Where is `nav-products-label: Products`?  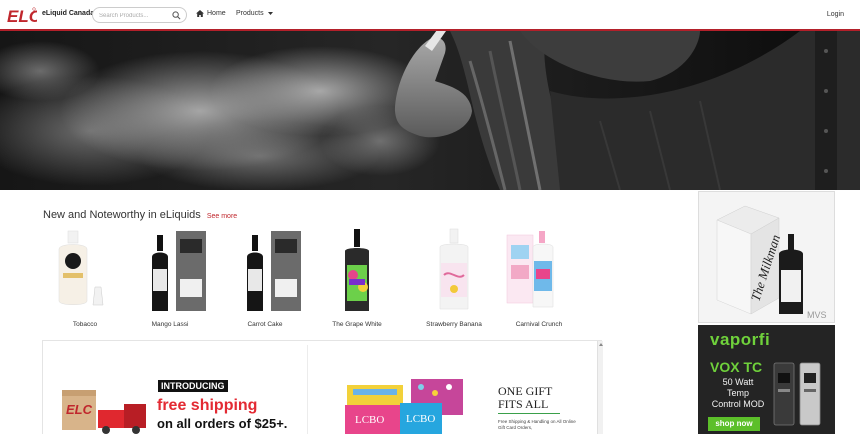 nav-products-label: Products is located at coordinates (250, 13).